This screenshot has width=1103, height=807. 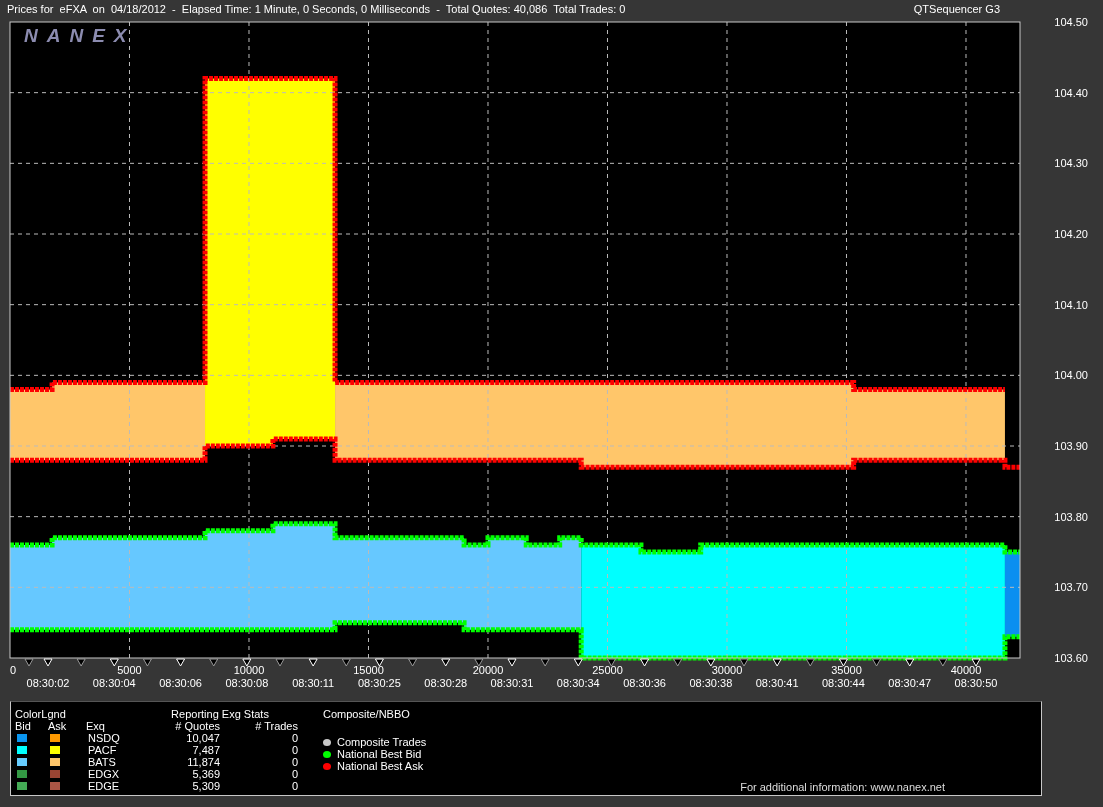 I want to click on y-axis-label: 103.60, so click(x=1071, y=658).